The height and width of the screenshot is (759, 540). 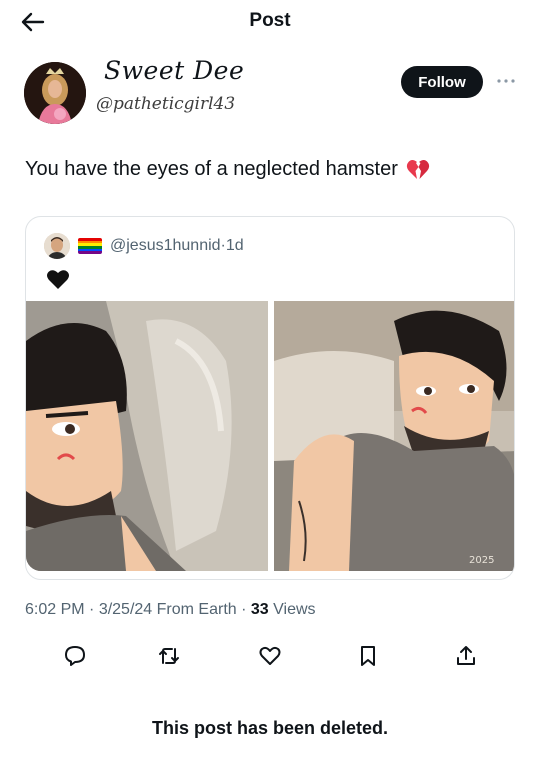 What do you see at coordinates (270, 728) in the screenshot?
I see `deleted-notice: This post has been deleted.` at bounding box center [270, 728].